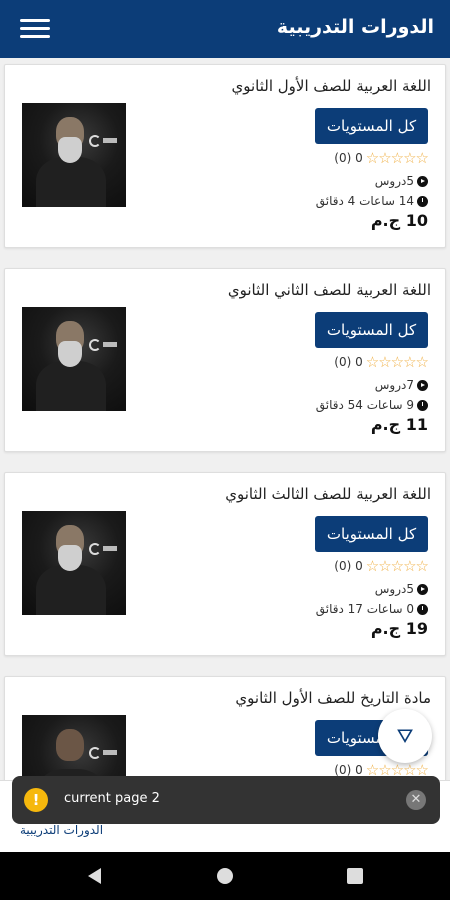  Describe the element at coordinates (94, 876) in the screenshot. I see `back-icon` at that location.